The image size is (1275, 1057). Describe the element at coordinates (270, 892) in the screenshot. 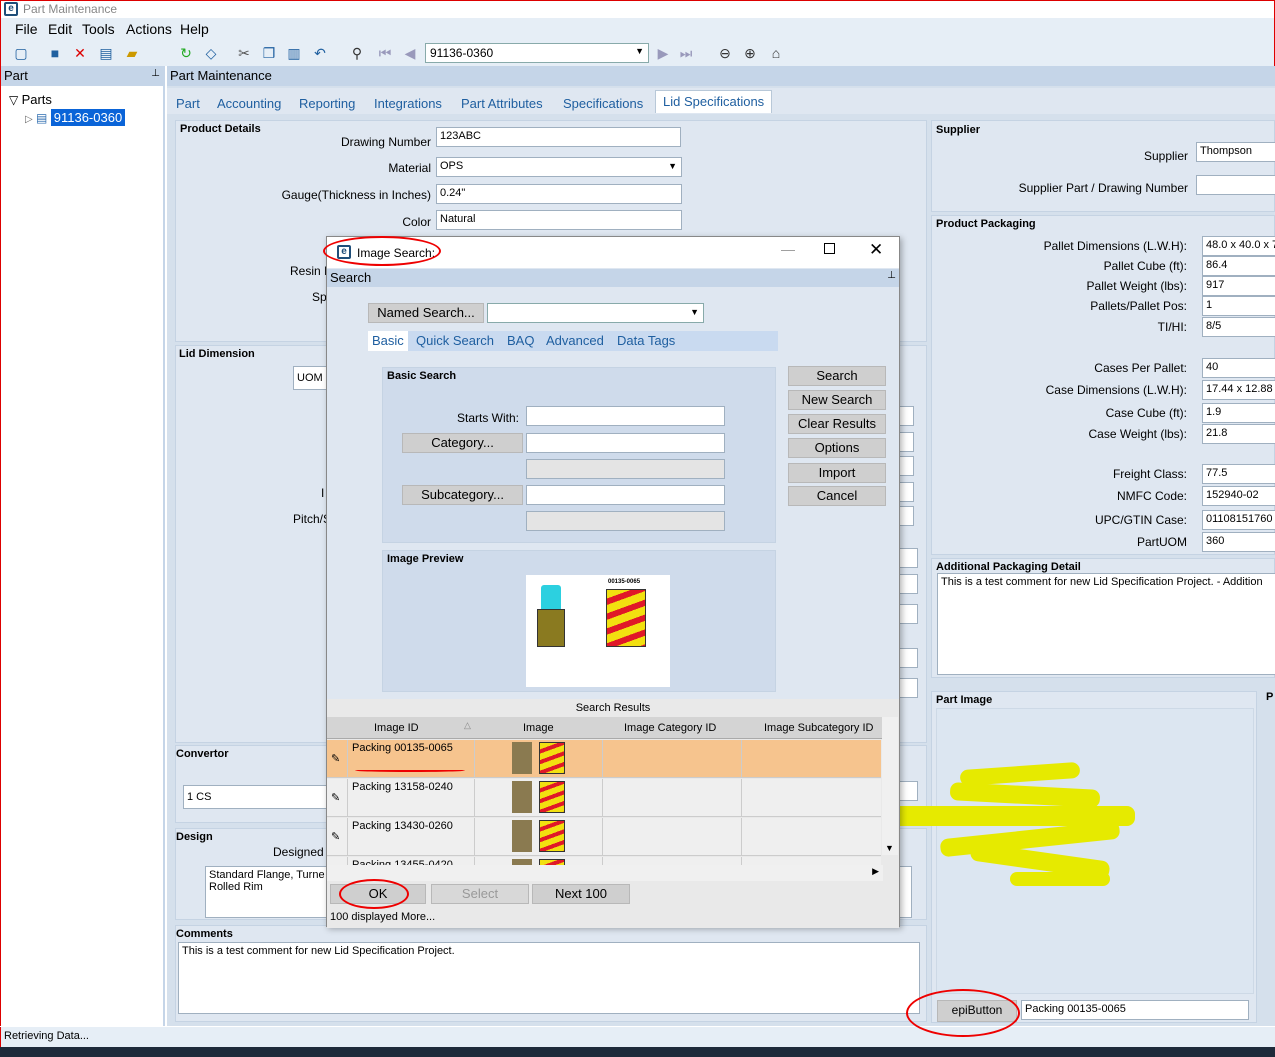

I see `design-notes: Standard Flange, Turne Rolled Rim` at that location.